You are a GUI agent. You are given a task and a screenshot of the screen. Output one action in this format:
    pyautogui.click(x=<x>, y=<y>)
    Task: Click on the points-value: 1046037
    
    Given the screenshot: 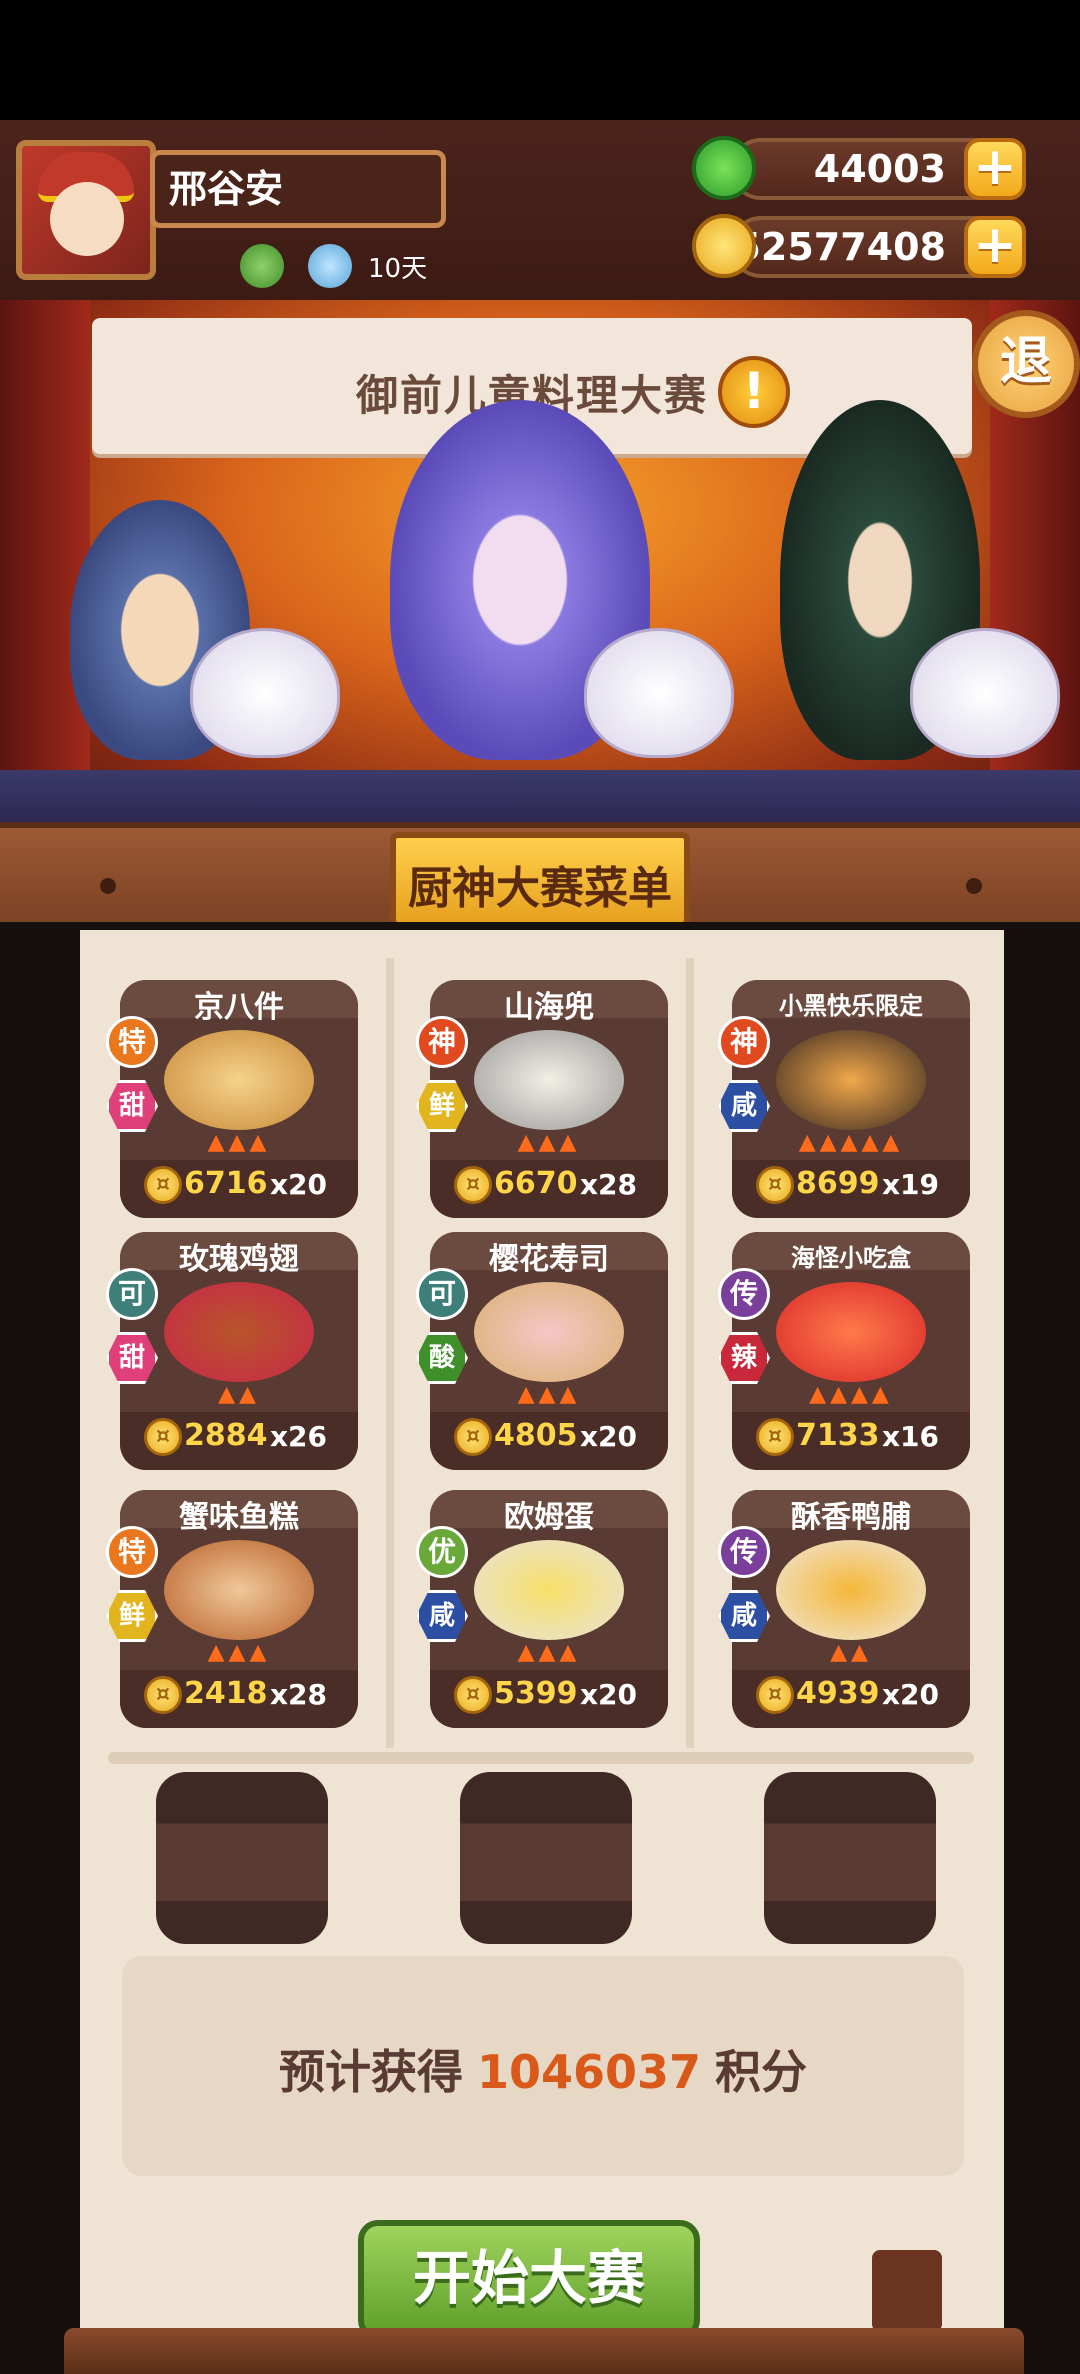 What is the action you would take?
    pyautogui.click(x=589, y=2072)
    